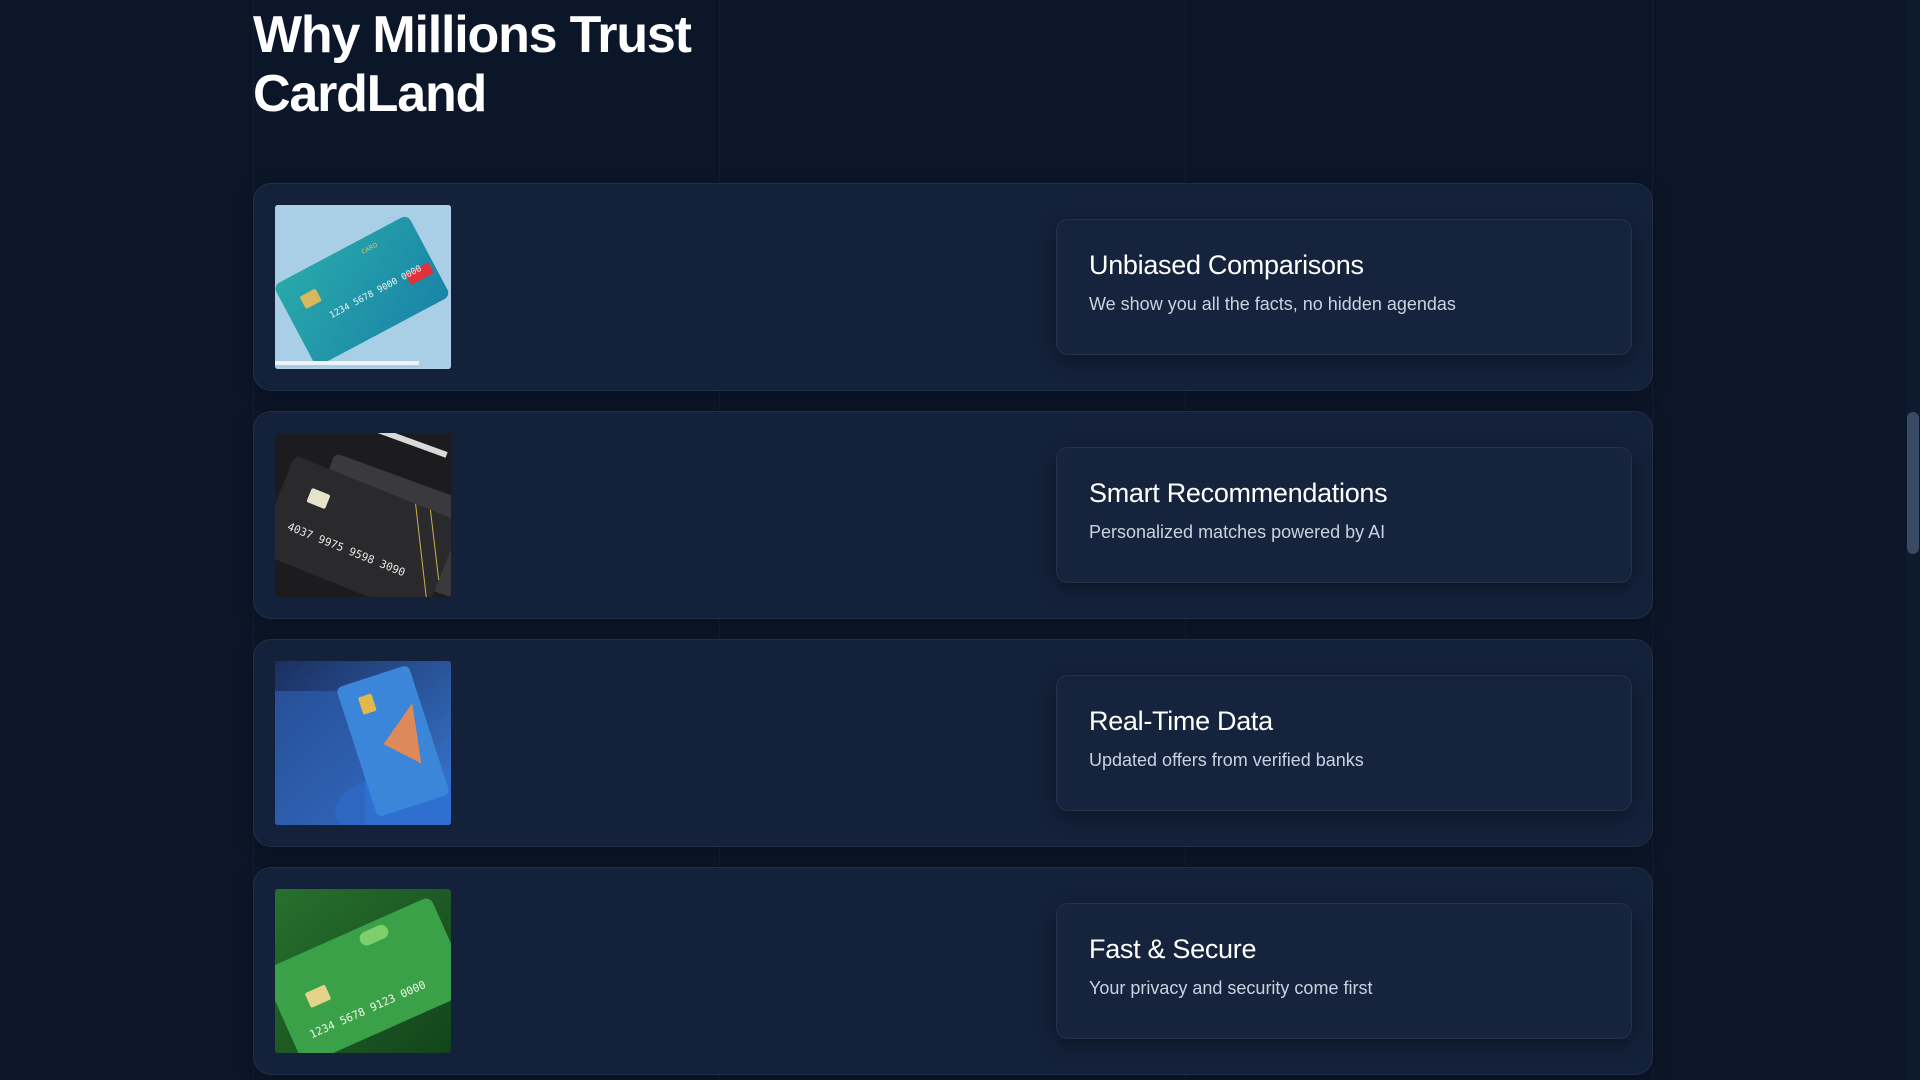  What do you see at coordinates (363, 515) in the screenshot?
I see `black-credit-card-image: 4037 9975 9598 3090` at bounding box center [363, 515].